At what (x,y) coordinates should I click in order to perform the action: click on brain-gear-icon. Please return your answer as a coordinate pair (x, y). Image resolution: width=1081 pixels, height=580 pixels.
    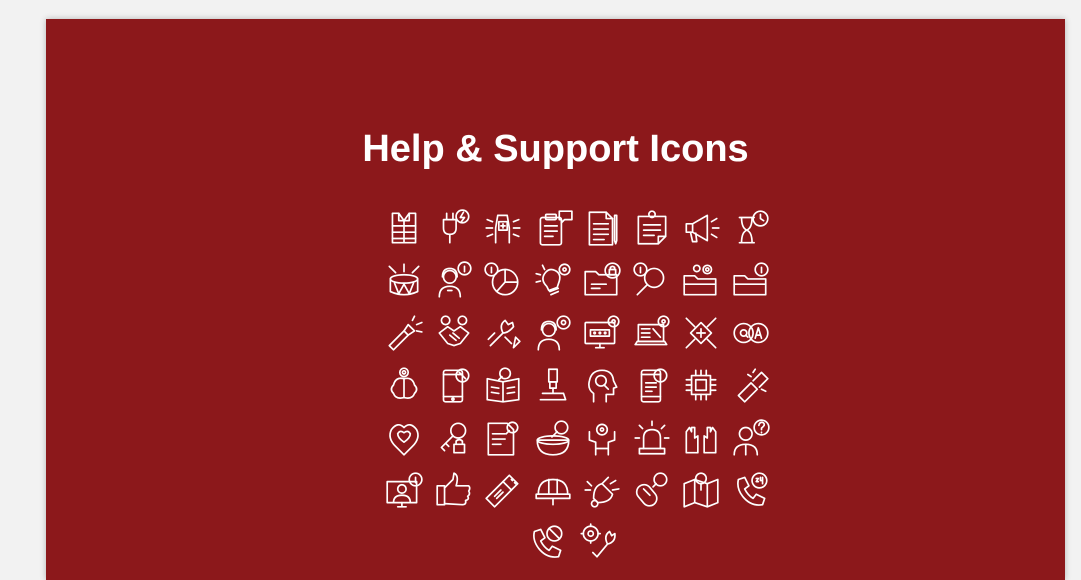
    Looking at the image, I should click on (404, 385).